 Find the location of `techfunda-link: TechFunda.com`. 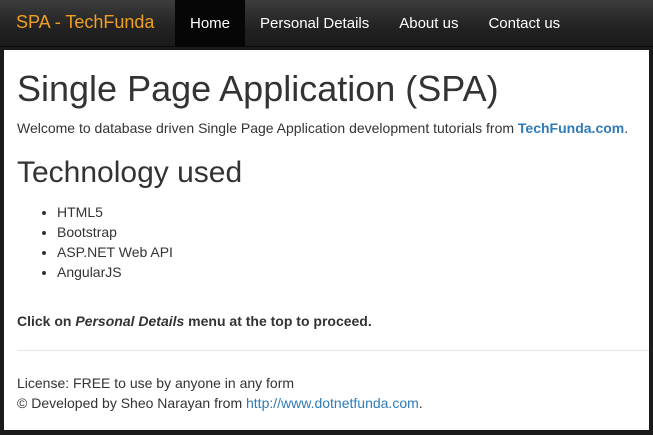

techfunda-link: TechFunda.com is located at coordinates (571, 128).